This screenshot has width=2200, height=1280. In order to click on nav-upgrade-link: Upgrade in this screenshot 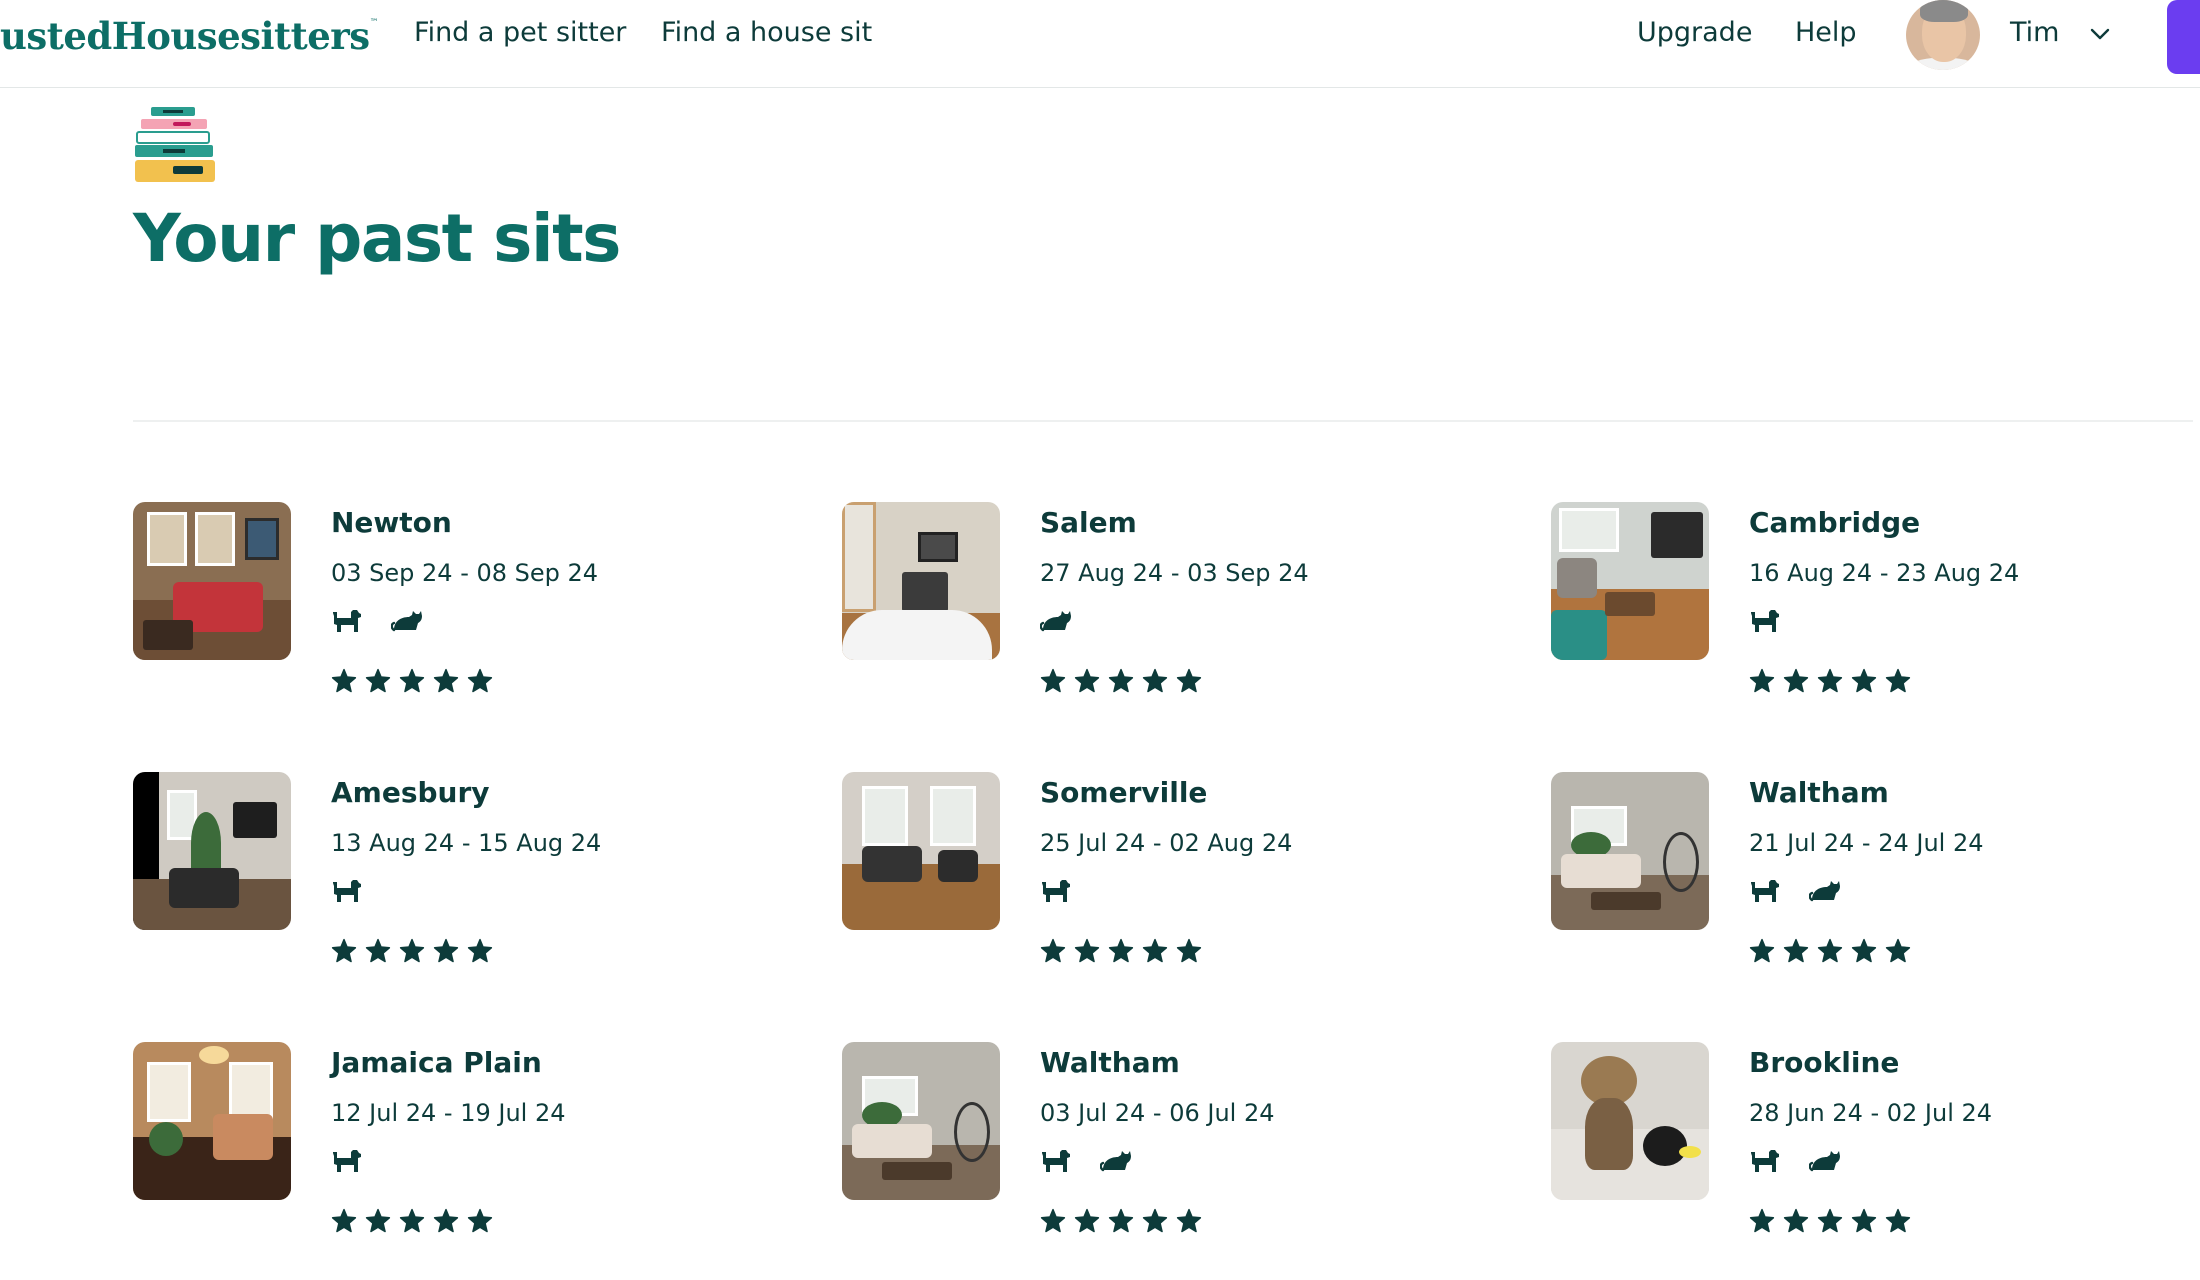, I will do `click(1694, 32)`.